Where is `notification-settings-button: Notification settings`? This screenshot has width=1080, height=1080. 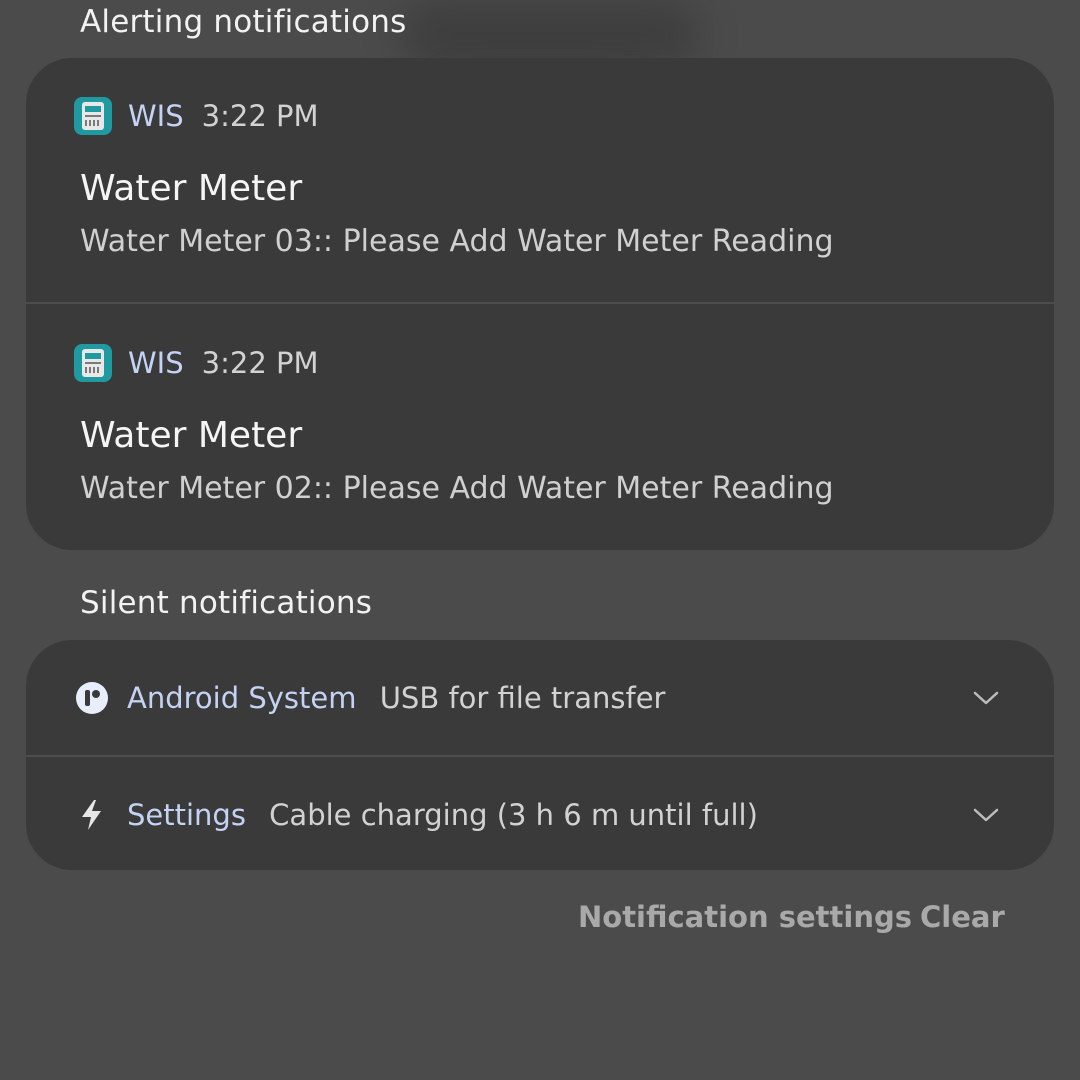
notification-settings-button: Notification settings is located at coordinates (745, 917).